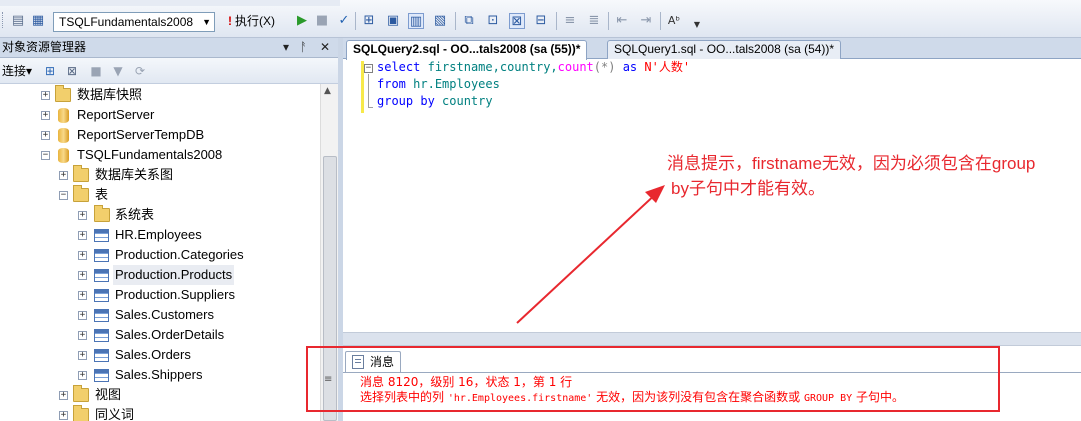 This screenshot has height=421, width=1081. Describe the element at coordinates (174, 275) in the screenshot. I see `tree-node-label: Production.Products` at that location.